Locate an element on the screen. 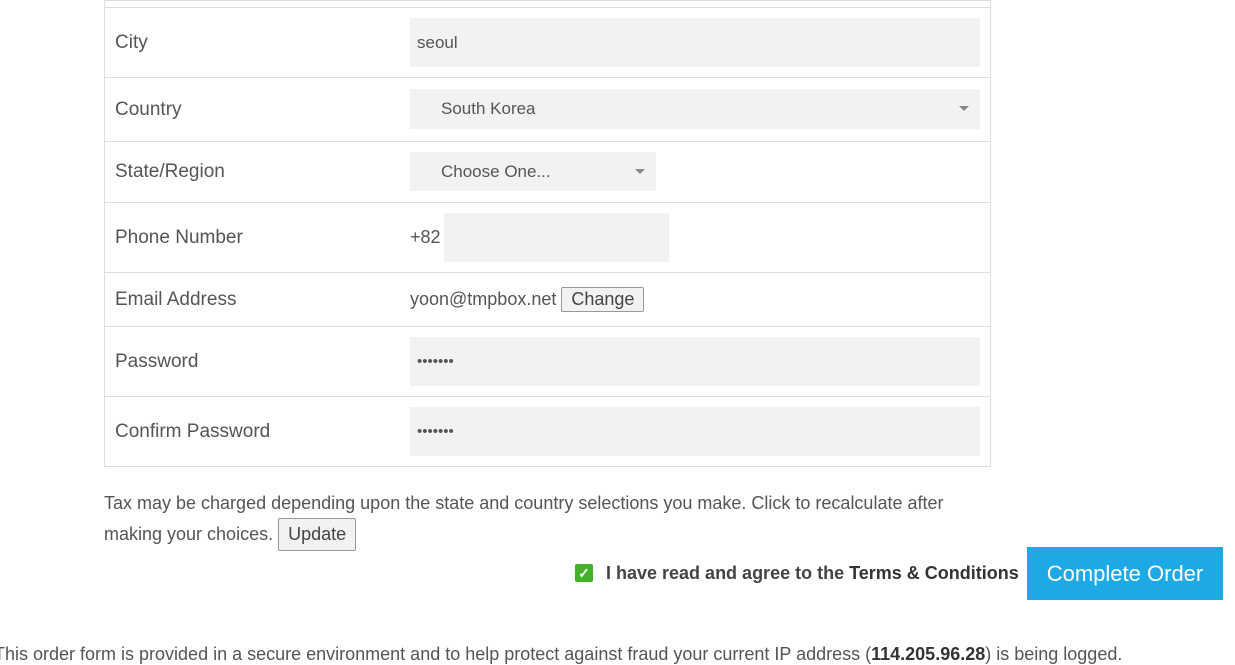  phone-input is located at coordinates (556, 237).